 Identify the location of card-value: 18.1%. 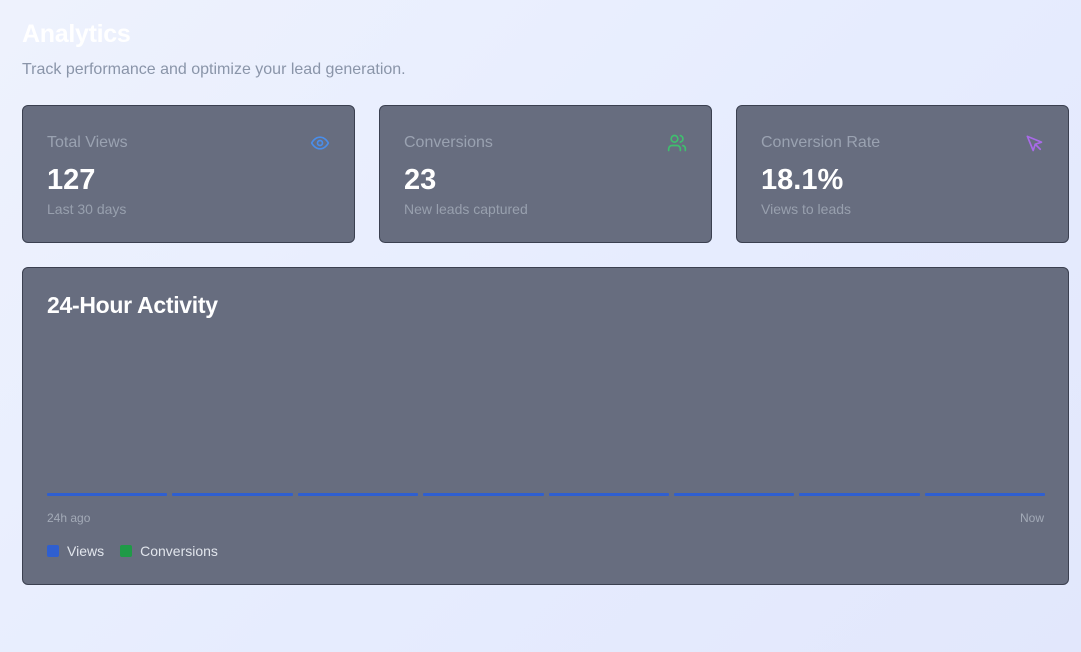
(802, 180).